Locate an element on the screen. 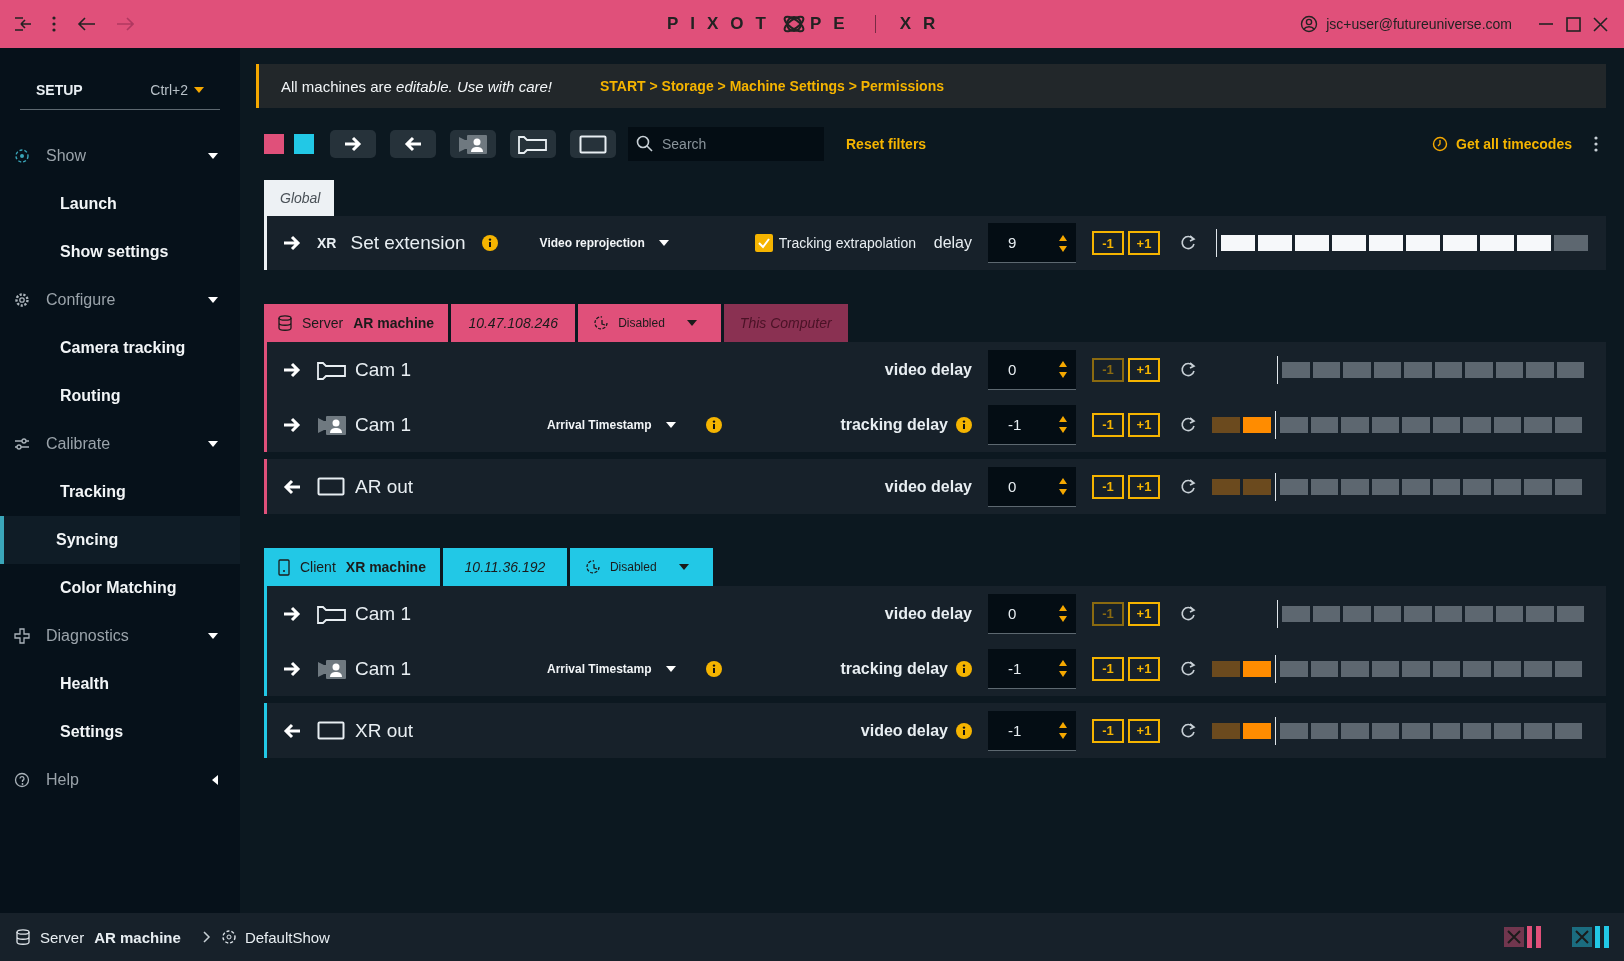 The image size is (1624, 961). machine-role: Client is located at coordinates (318, 567).